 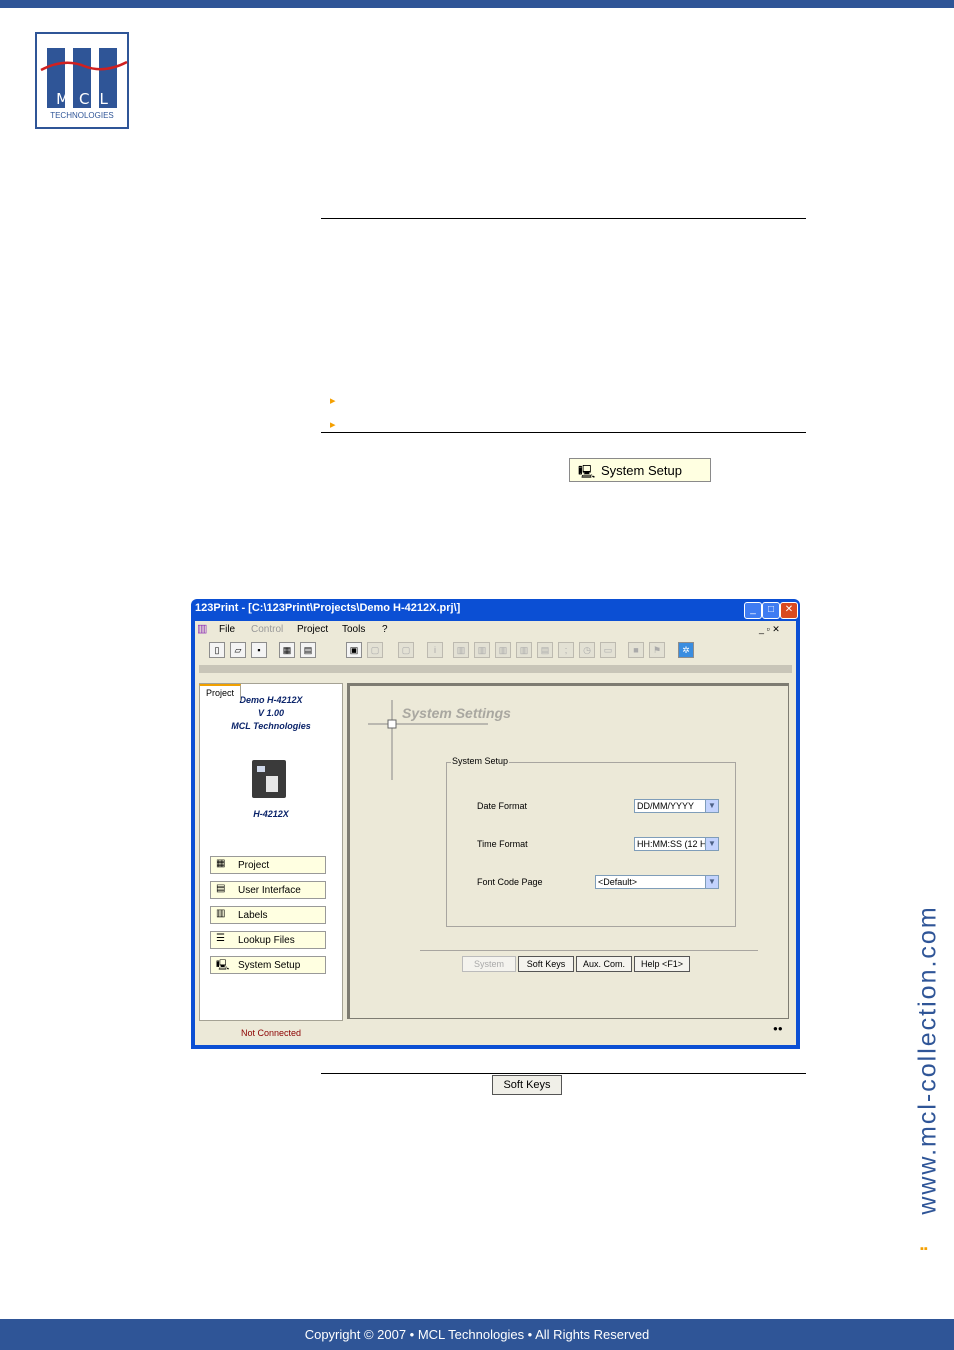 I want to click on font-code-page-select: <Default> ▼, so click(x=657, y=882).